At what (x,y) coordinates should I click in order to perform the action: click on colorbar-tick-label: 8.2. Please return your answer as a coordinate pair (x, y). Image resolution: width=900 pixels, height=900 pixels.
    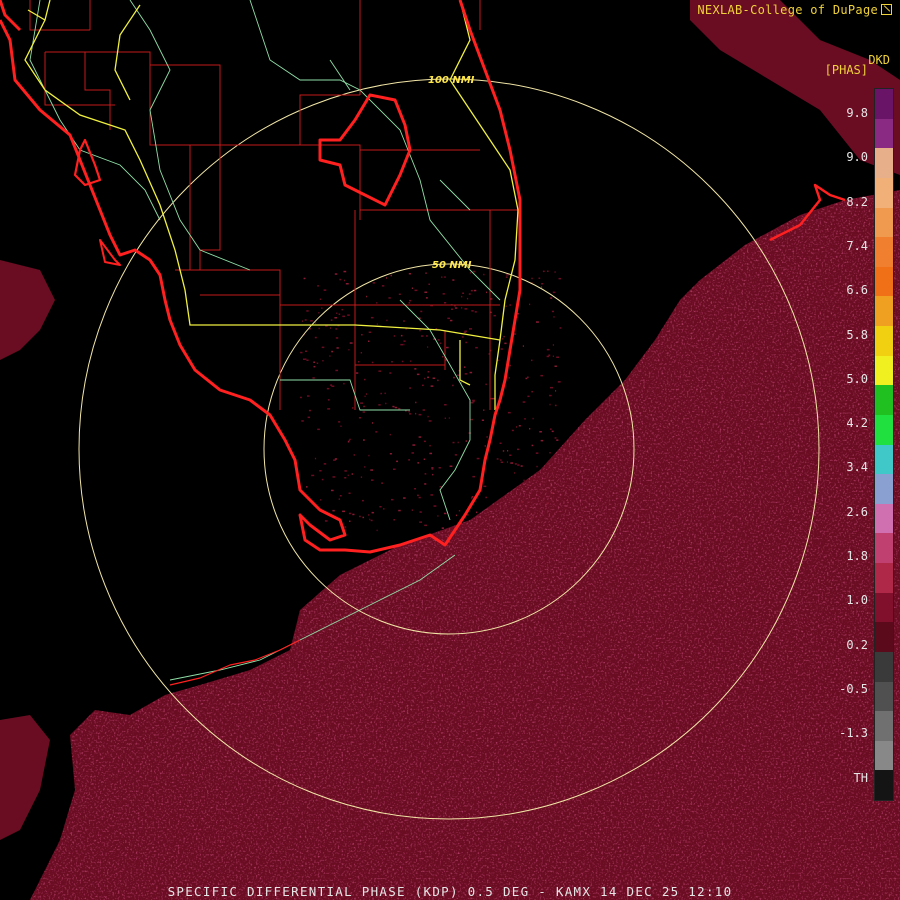
    Looking at the image, I should click on (857, 201).